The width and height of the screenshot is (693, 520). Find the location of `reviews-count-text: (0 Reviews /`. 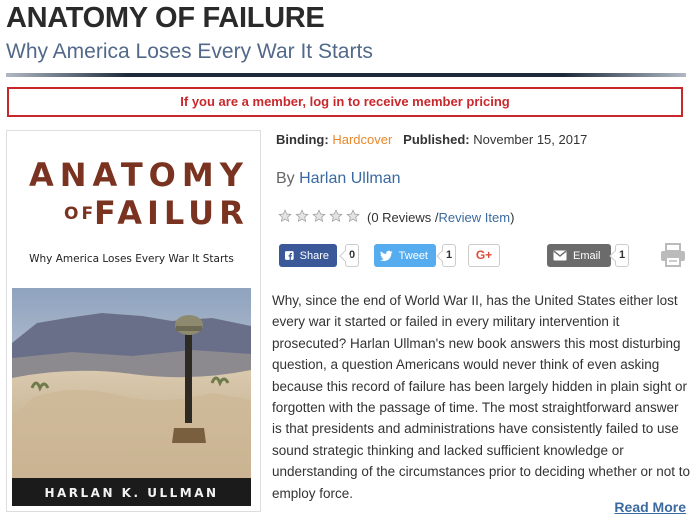

reviews-count-text: (0 Reviews / is located at coordinates (403, 217).